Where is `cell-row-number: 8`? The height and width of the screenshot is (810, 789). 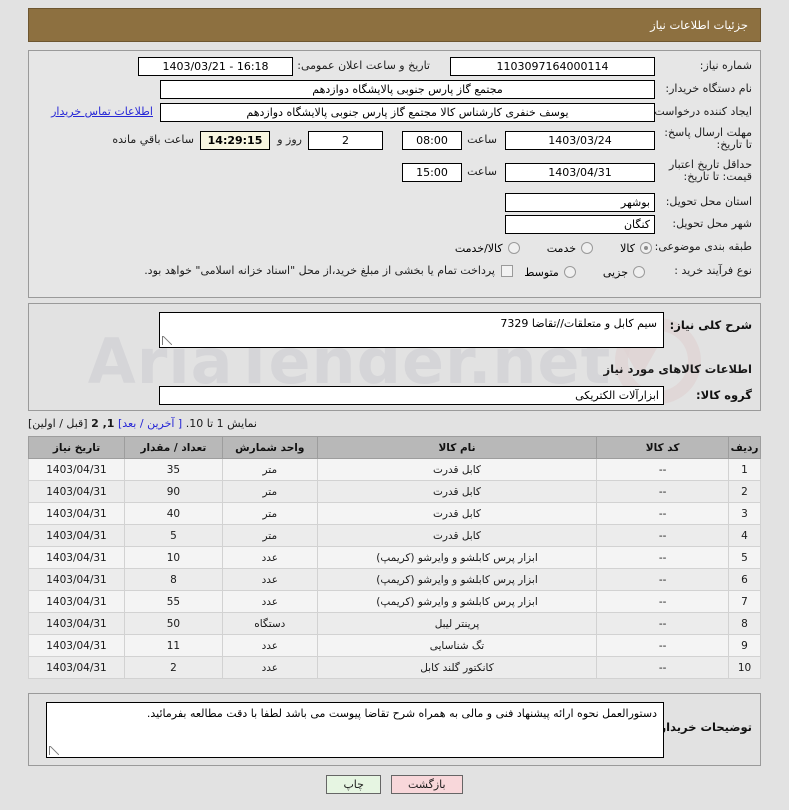 cell-row-number: 8 is located at coordinates (744, 623).